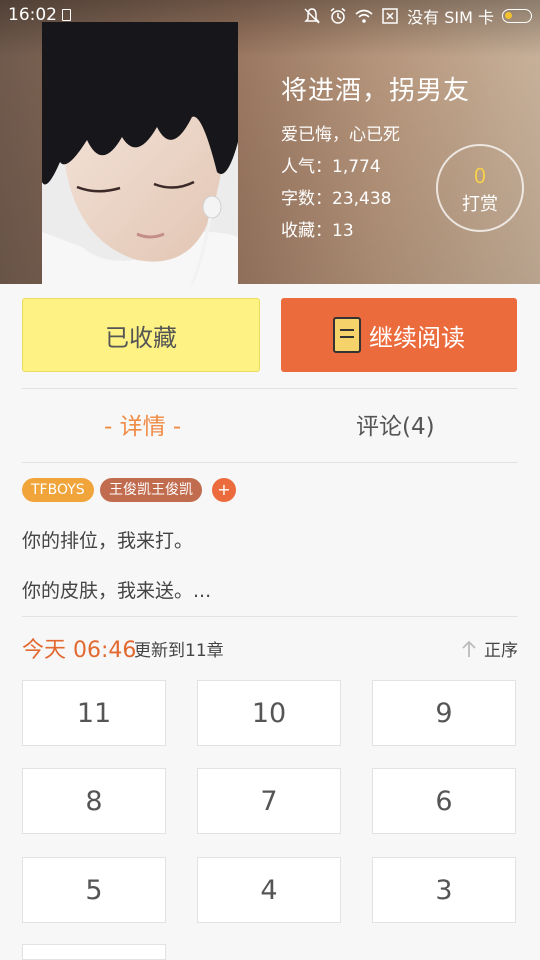 Image resolution: width=540 pixels, height=960 pixels. What do you see at coordinates (376, 91) in the screenshot?
I see `book-title: 将进酒，拐男友` at bounding box center [376, 91].